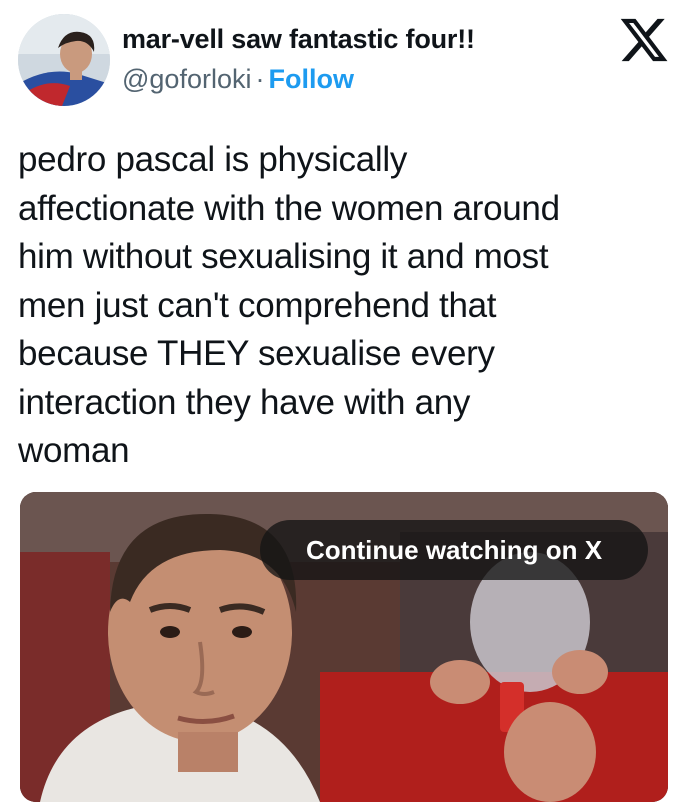 This screenshot has height=802, width=694. I want to click on tweet-text-line: interaction they have with any, so click(244, 402).